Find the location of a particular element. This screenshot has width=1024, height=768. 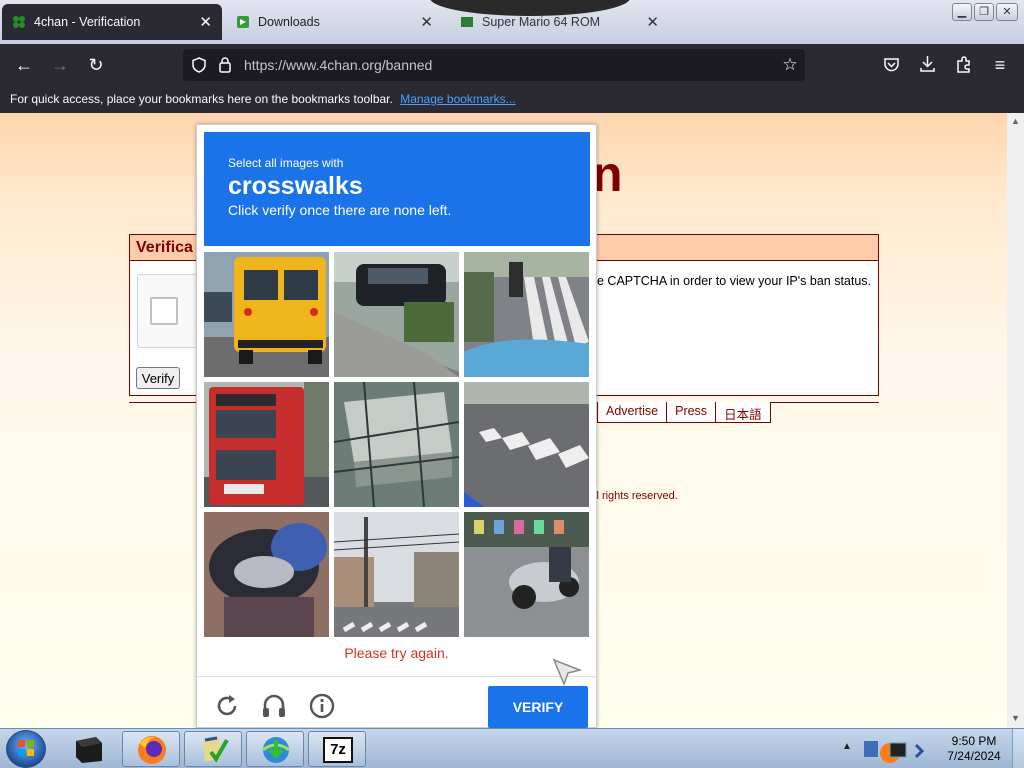

captcha-instruction-small: Select all images with is located at coordinates (286, 163).